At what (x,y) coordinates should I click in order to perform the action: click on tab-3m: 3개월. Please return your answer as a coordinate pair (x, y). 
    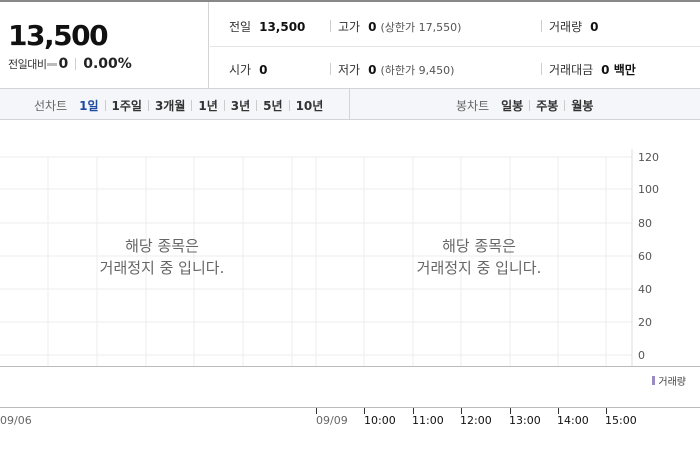
    Looking at the image, I should click on (170, 105).